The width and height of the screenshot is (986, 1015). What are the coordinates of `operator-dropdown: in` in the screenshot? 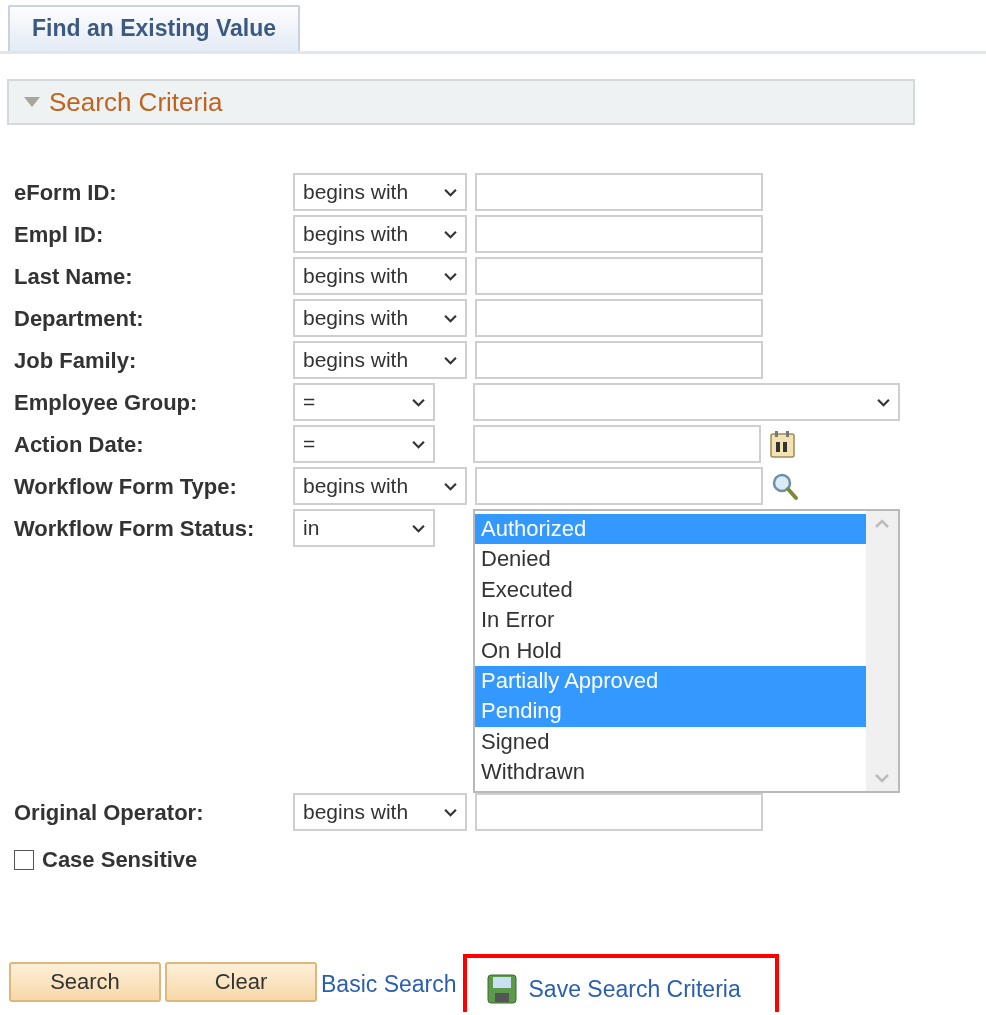 It's located at (364, 528).